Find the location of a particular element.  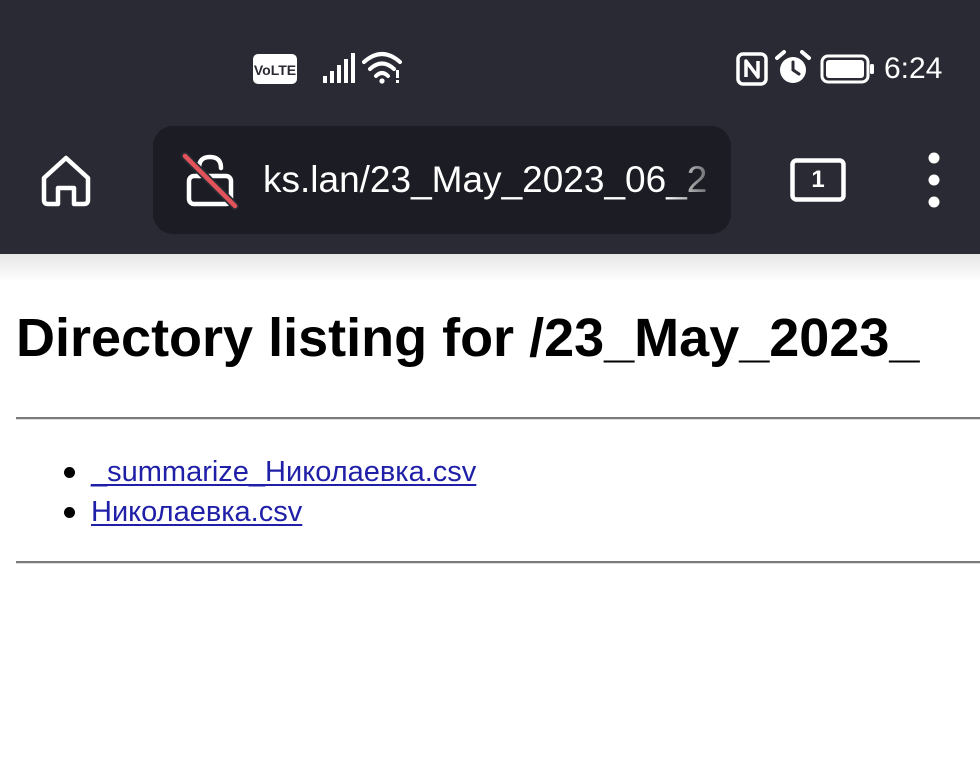

home-button is located at coordinates (66, 180).